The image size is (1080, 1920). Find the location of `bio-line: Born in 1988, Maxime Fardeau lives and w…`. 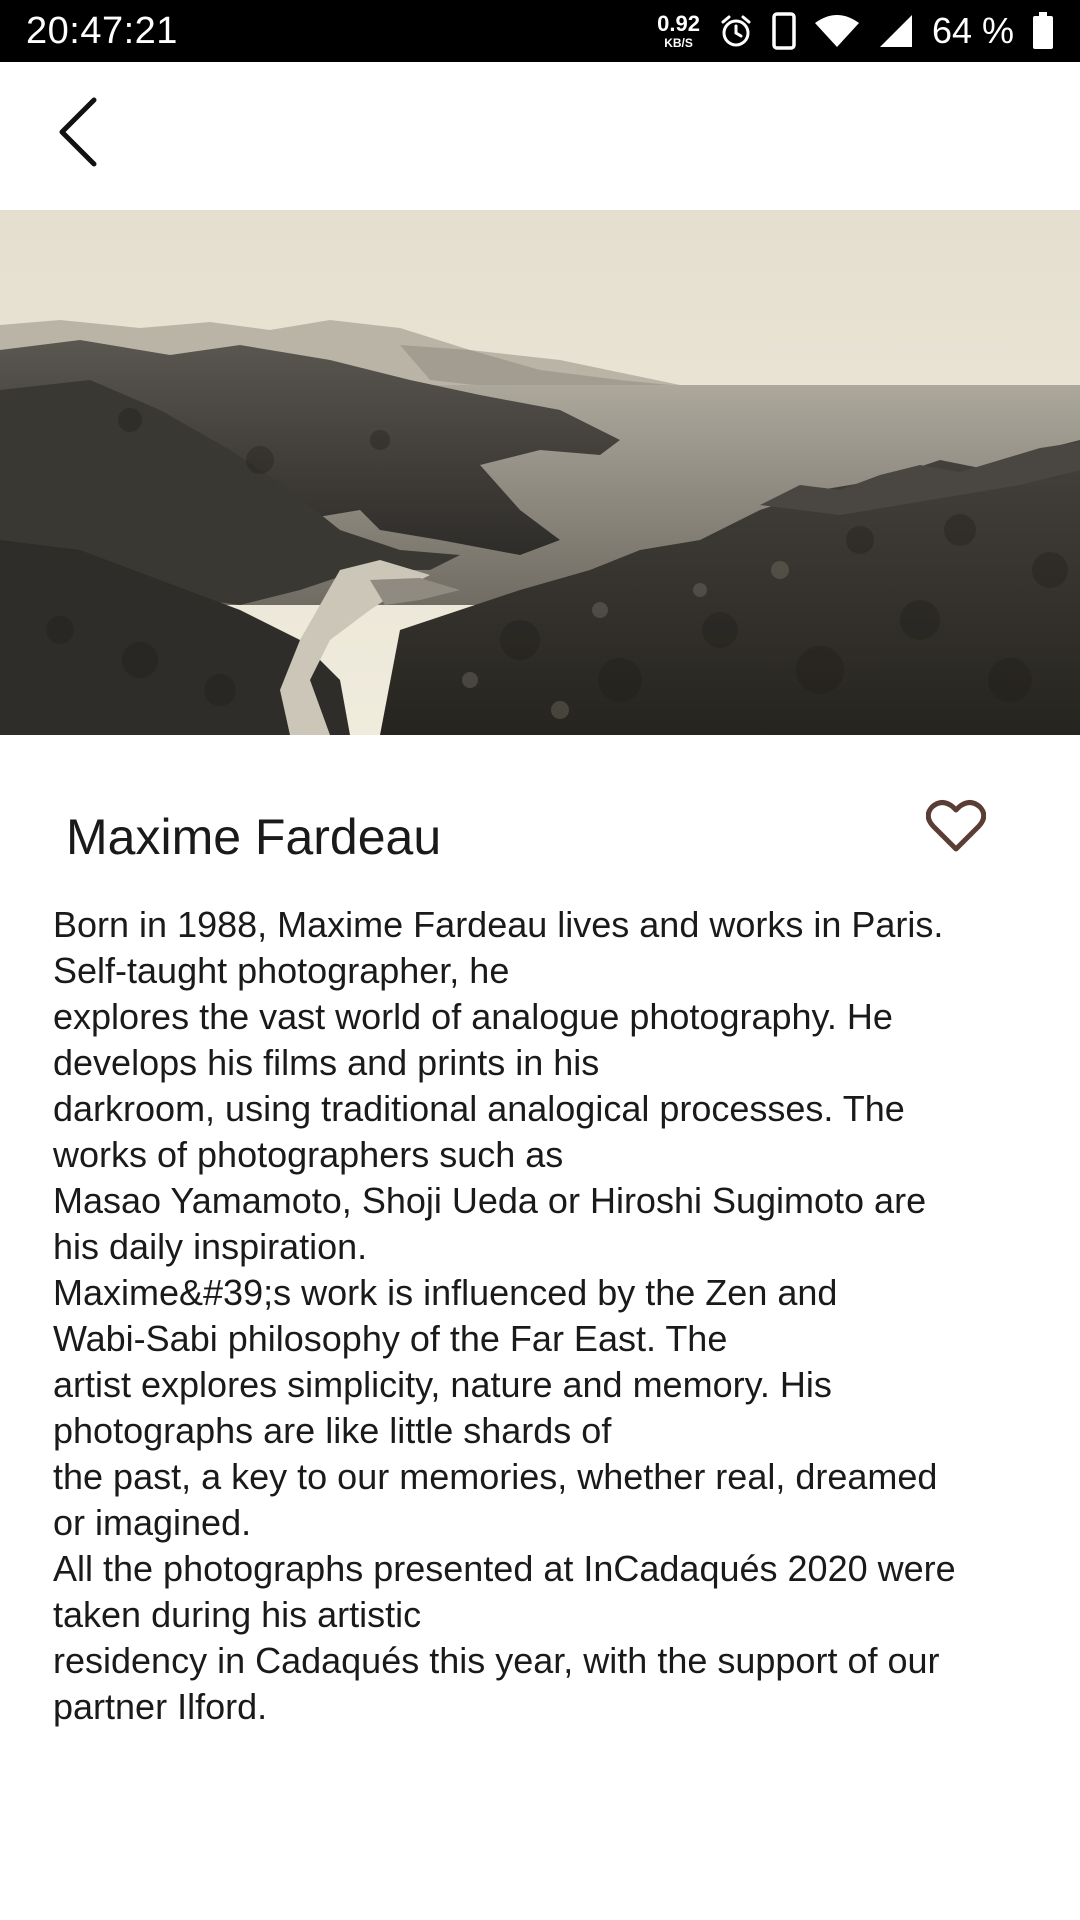

bio-line: Born in 1988, Maxime Fardeau lives and w… is located at coordinates (498, 924).